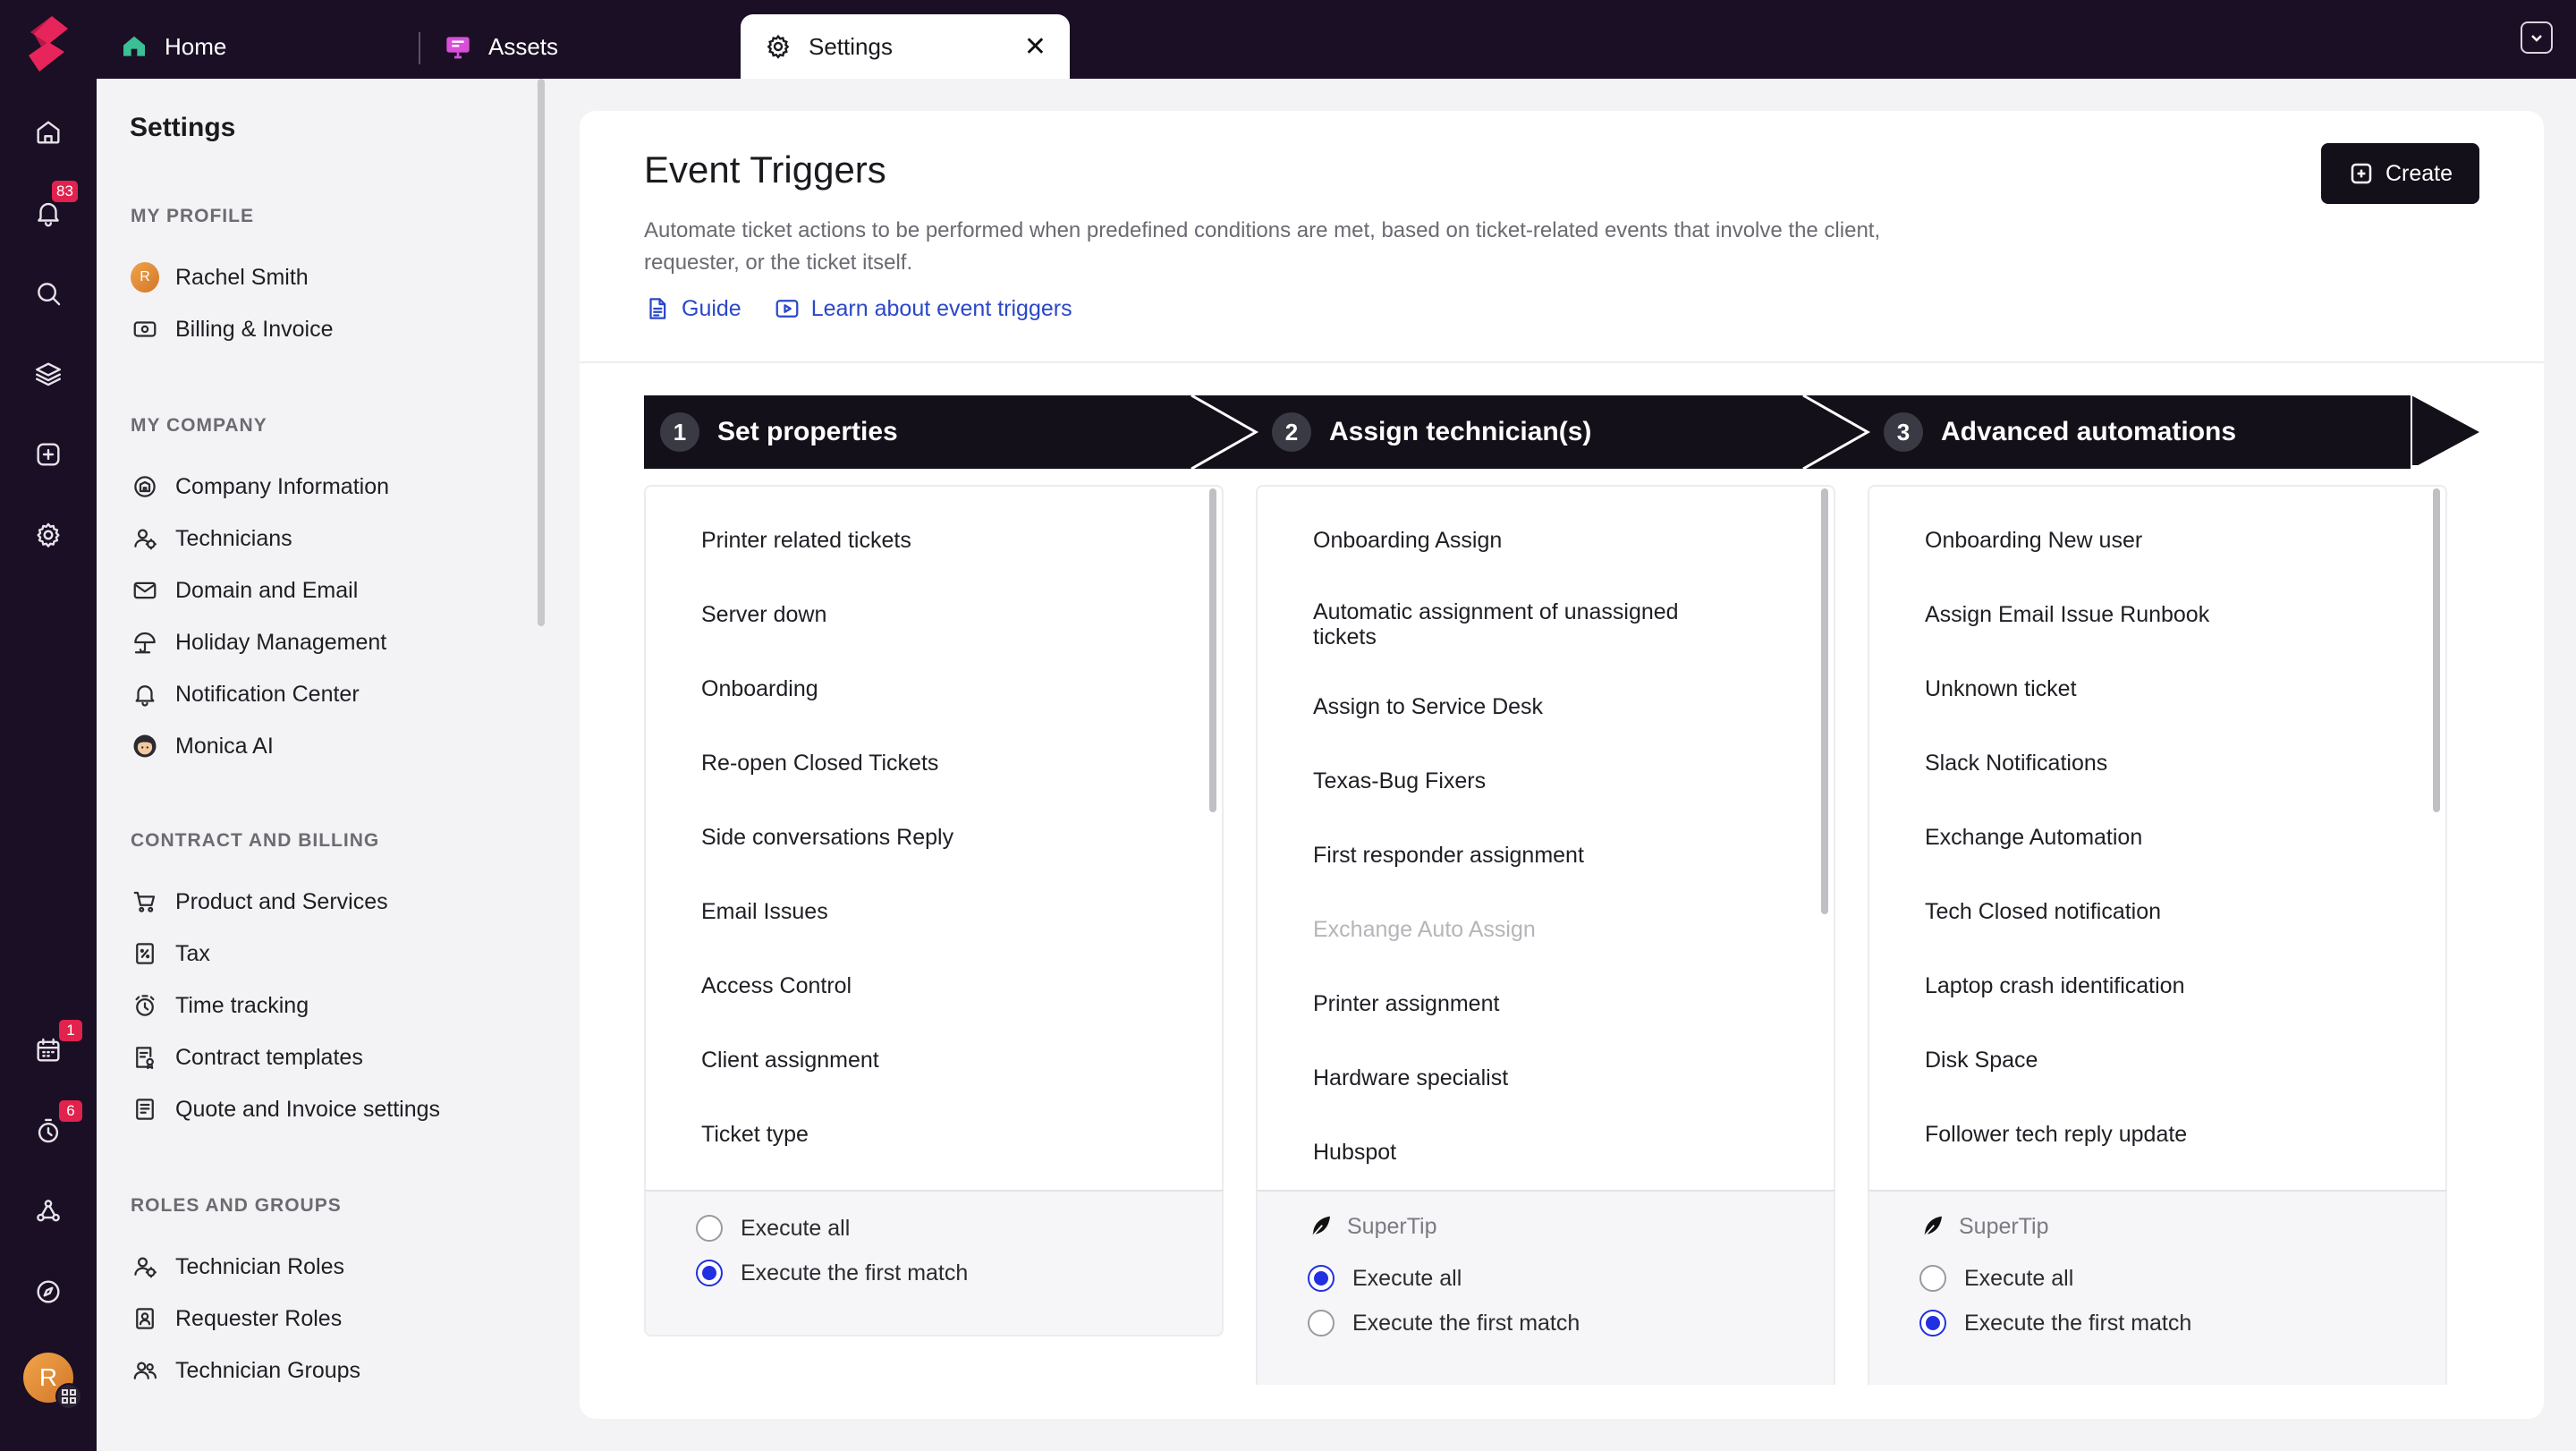  Describe the element at coordinates (1291, 432) in the screenshot. I see `step-number: 2` at that location.